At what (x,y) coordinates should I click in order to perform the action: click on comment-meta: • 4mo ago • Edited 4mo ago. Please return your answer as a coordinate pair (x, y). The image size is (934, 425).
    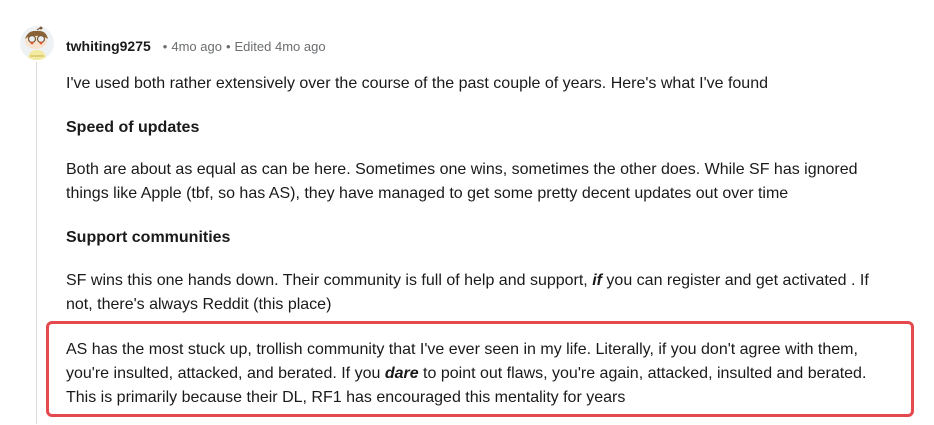
    Looking at the image, I should click on (242, 46).